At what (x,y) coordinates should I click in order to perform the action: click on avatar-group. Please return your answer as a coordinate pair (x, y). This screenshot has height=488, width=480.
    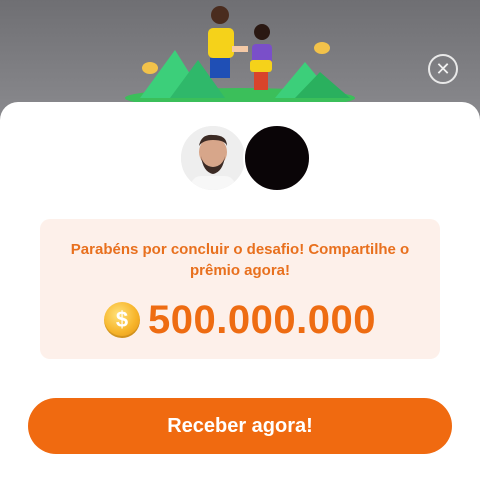
    Looking at the image, I should click on (245, 158).